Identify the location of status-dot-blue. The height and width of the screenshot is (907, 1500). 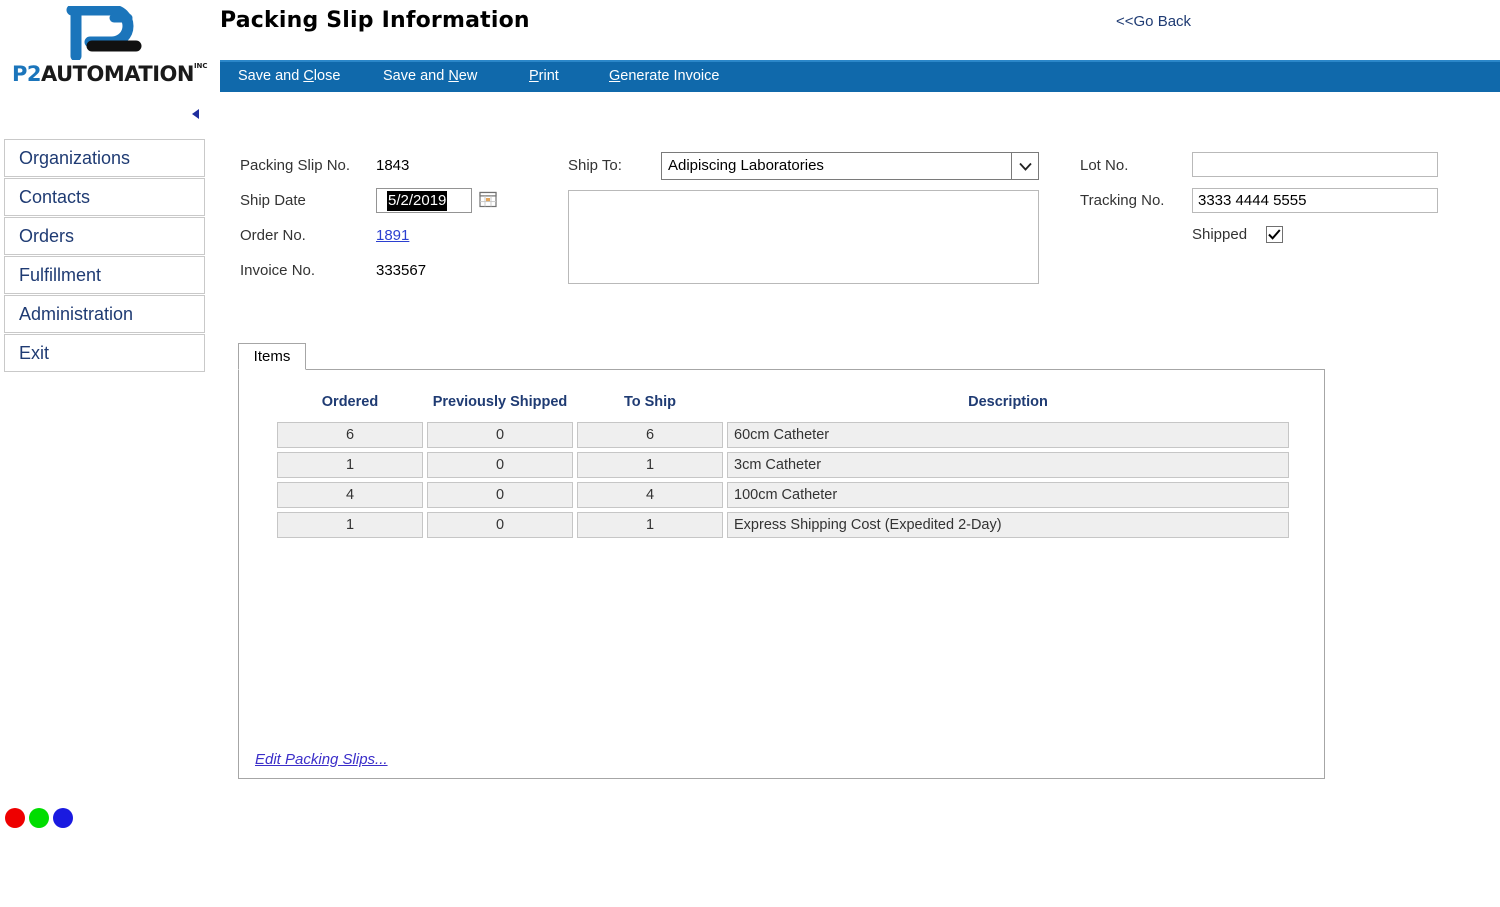
(63, 818).